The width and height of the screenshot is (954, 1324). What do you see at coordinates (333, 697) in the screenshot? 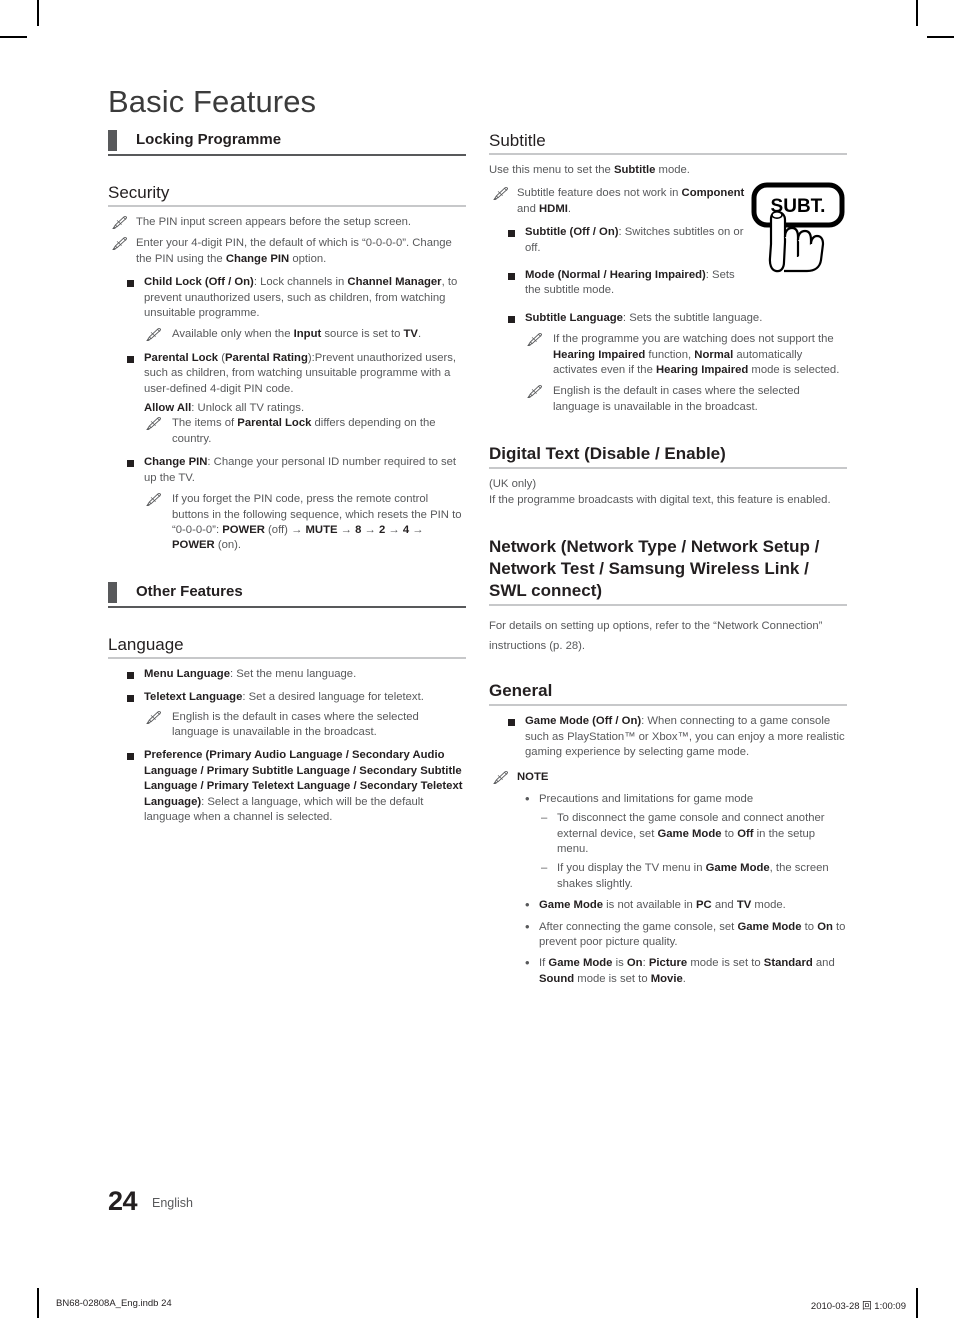
I see `list-item-text: : Set a desired language for teletext.` at bounding box center [333, 697].